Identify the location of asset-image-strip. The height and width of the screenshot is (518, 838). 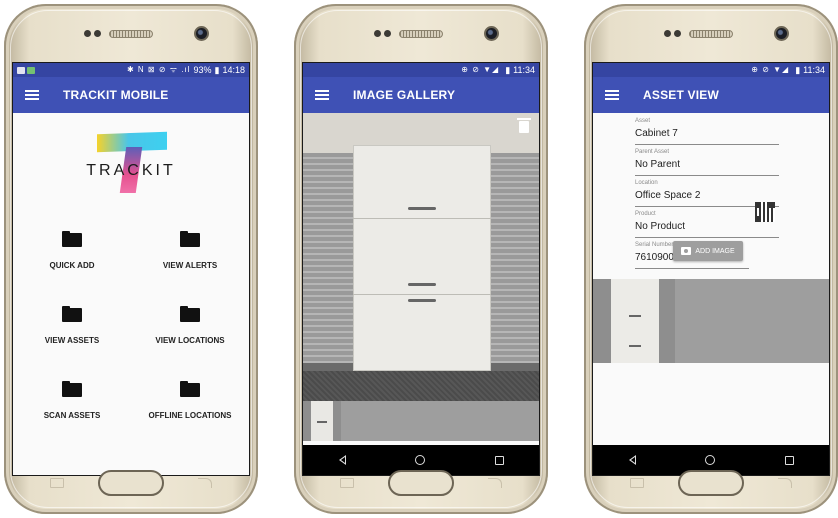
(711, 321).